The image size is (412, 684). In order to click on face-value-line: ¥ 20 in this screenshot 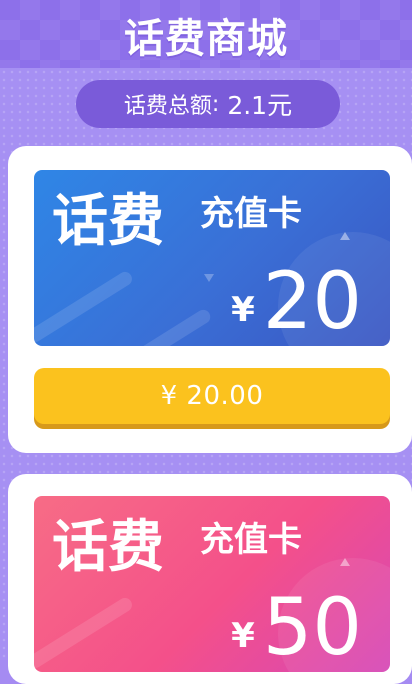, I will do `click(296, 302)`.